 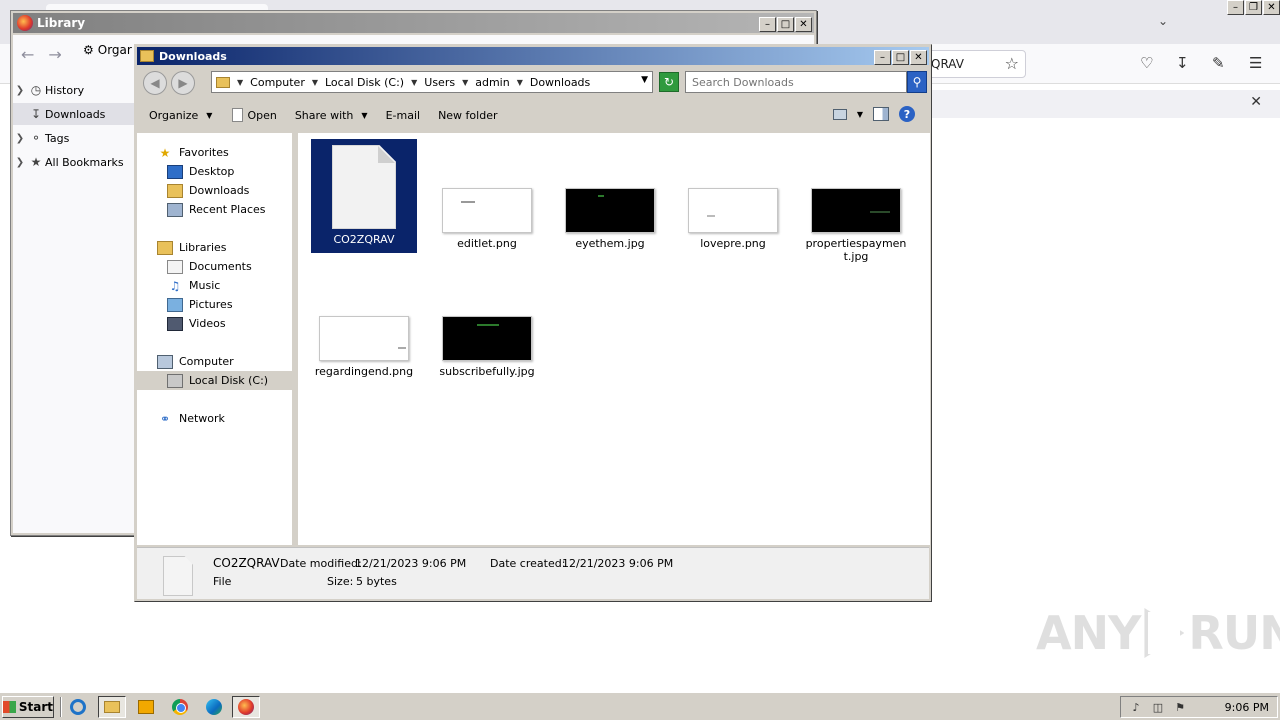 What do you see at coordinates (560, 82) in the screenshot?
I see `breadcrumb-item: Downloads` at bounding box center [560, 82].